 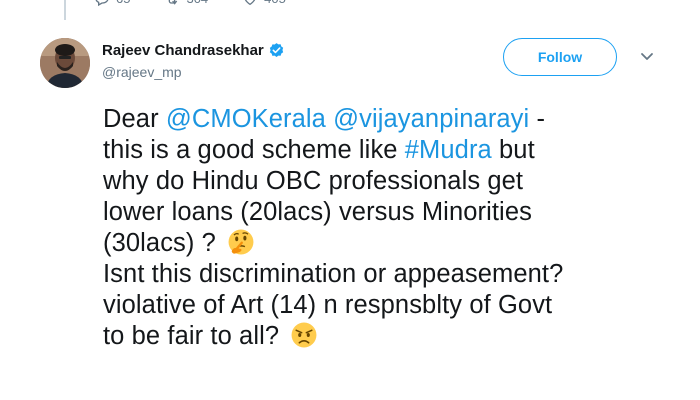 I want to click on reply-count: 65, so click(x=123, y=3).